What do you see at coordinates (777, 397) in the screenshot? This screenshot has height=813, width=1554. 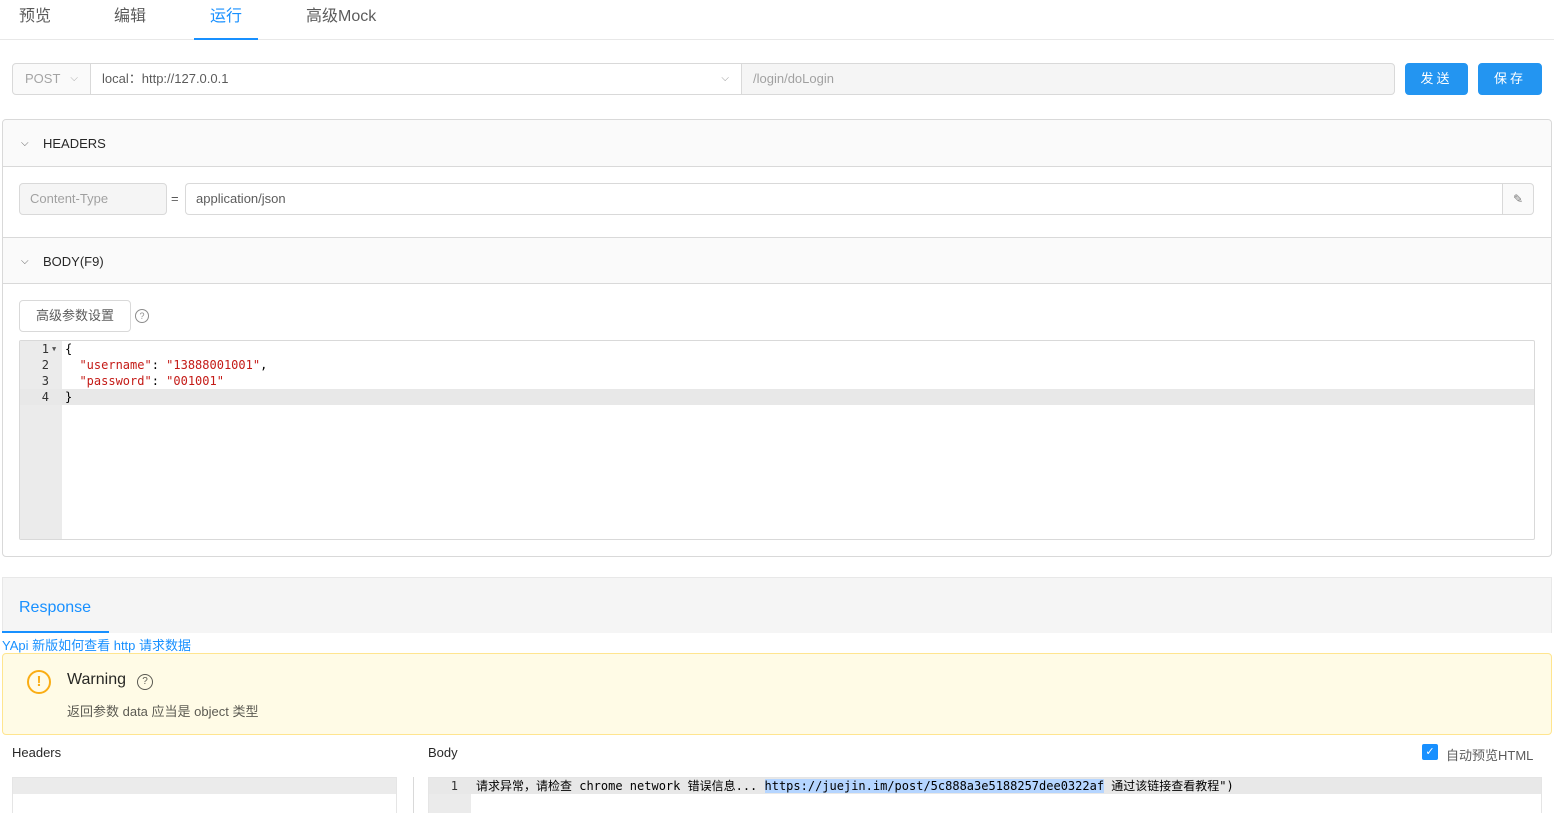 I see `code-line: 4 }` at bounding box center [777, 397].